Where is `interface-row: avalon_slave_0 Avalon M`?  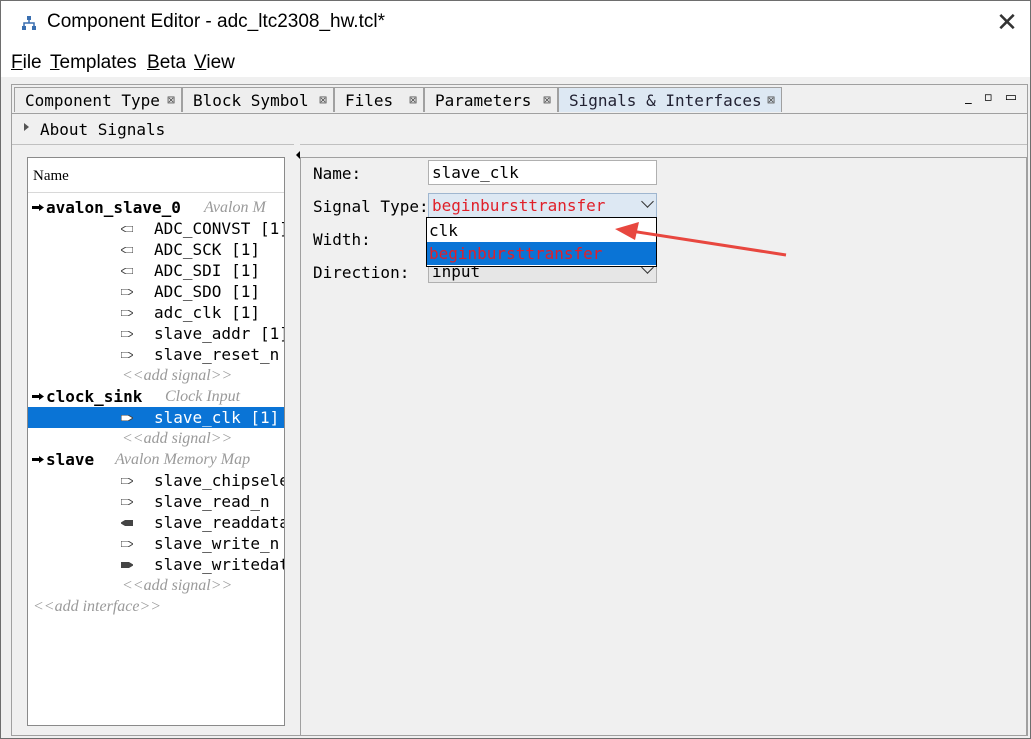
interface-row: avalon_slave_0 Avalon M is located at coordinates (156, 207).